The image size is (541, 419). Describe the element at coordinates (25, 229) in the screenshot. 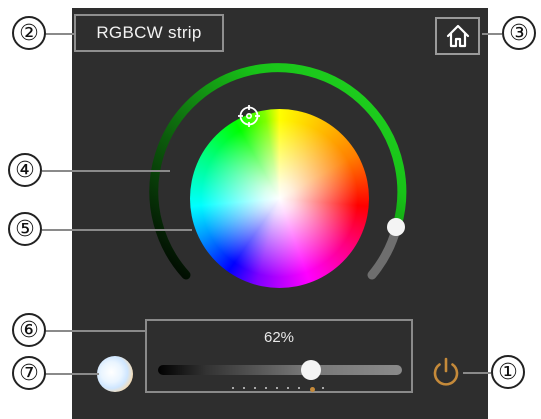

I see `callout-wheel: ⑤` at that location.